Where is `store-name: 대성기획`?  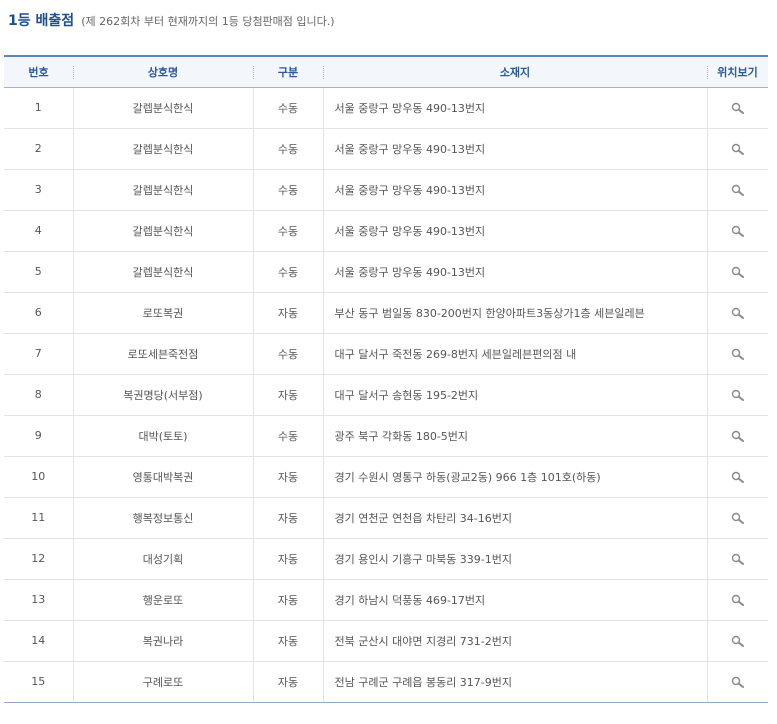
store-name: 대성기획 is located at coordinates (162, 559).